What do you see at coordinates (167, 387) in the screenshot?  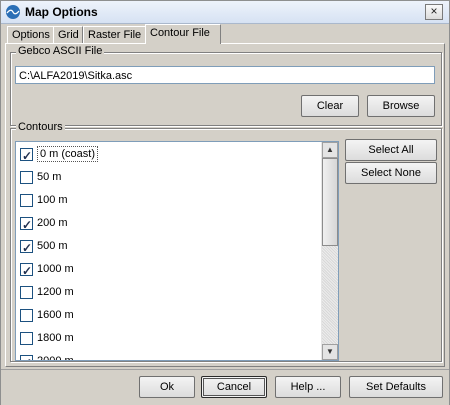 I see `ok-button: Ok` at bounding box center [167, 387].